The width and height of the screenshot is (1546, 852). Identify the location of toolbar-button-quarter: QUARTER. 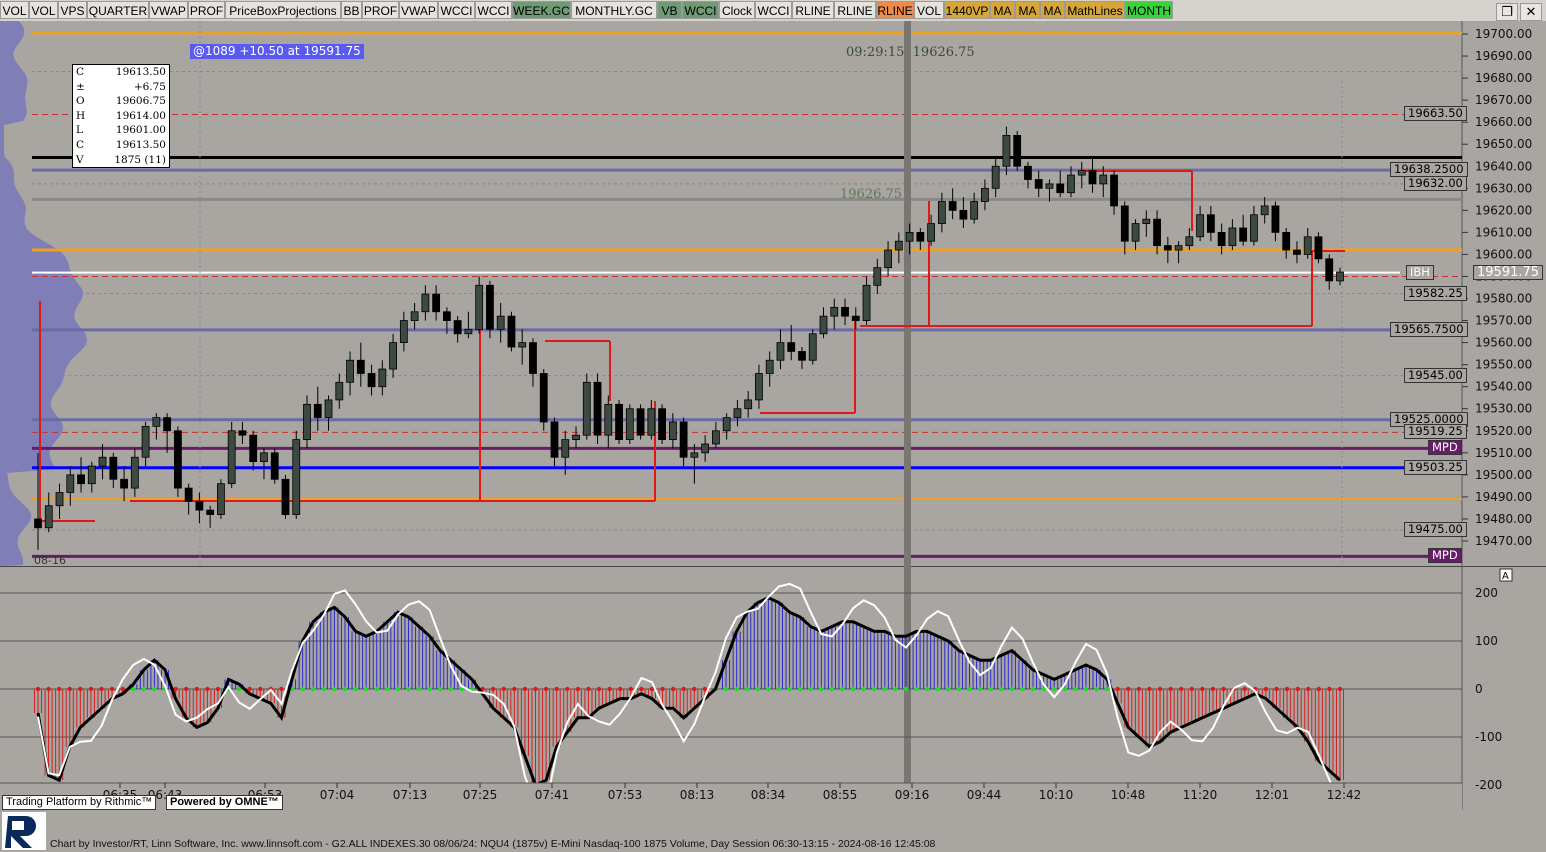
(118, 10).